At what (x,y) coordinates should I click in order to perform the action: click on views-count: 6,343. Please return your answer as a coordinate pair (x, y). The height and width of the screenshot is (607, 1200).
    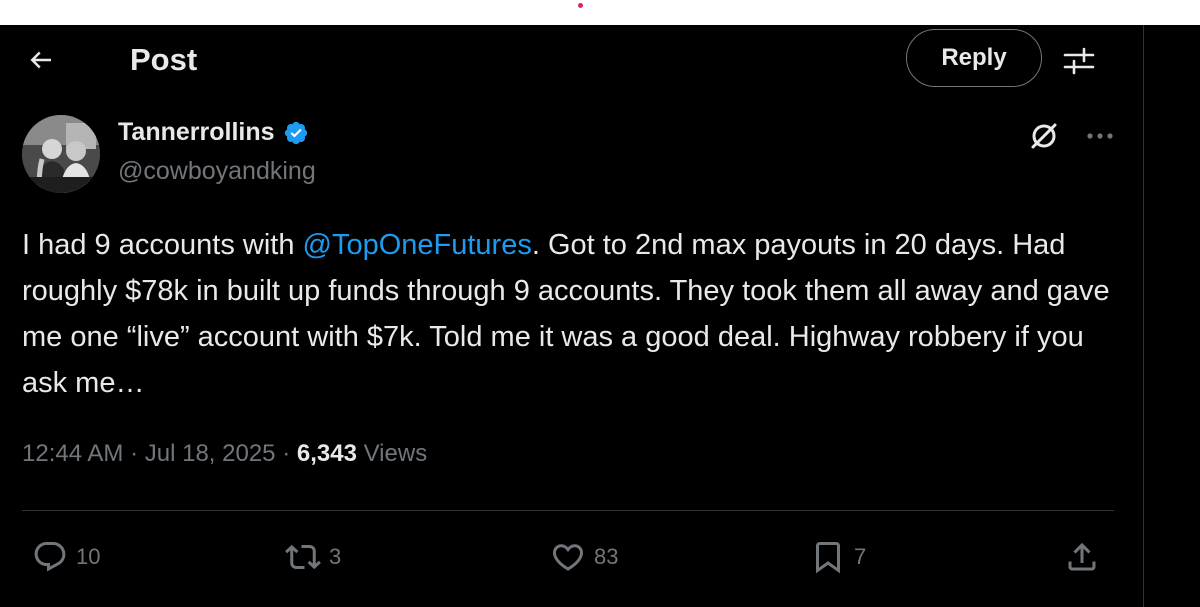
    Looking at the image, I should click on (326, 453).